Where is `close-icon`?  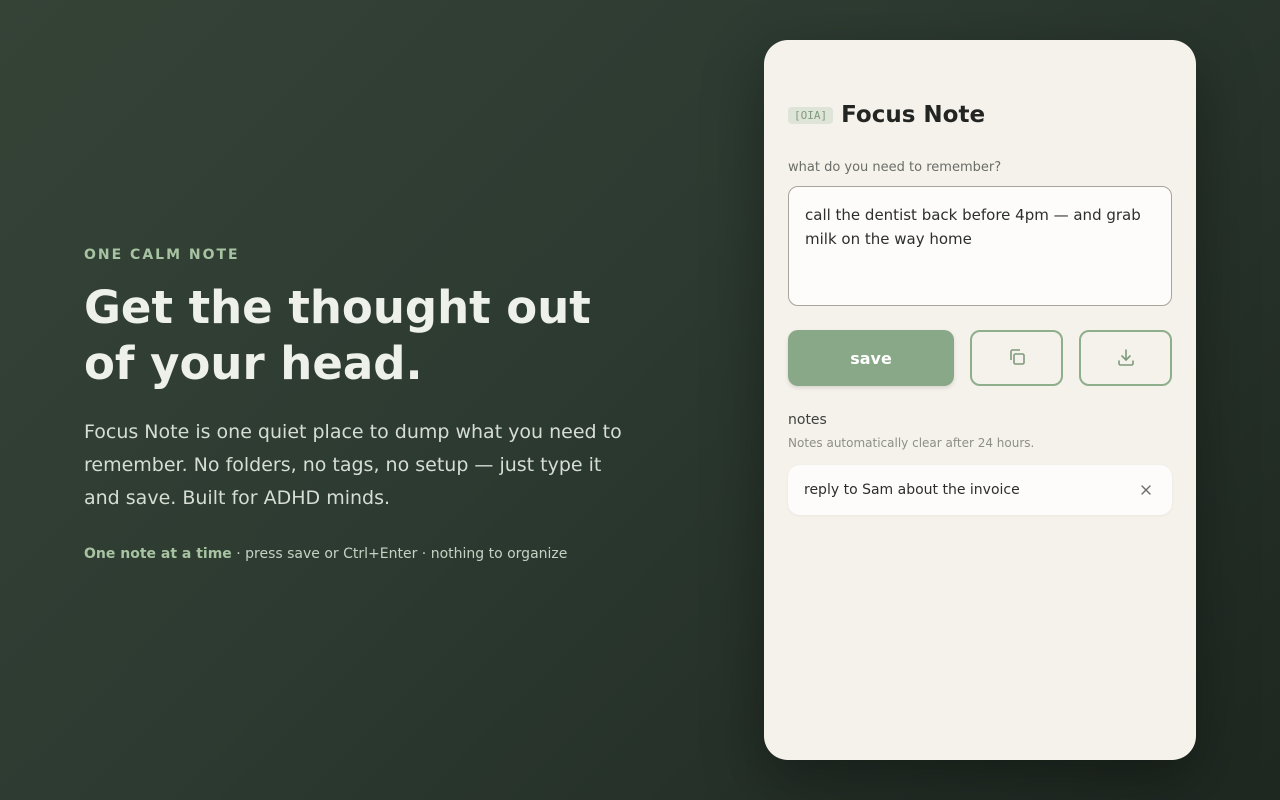
close-icon is located at coordinates (1146, 490).